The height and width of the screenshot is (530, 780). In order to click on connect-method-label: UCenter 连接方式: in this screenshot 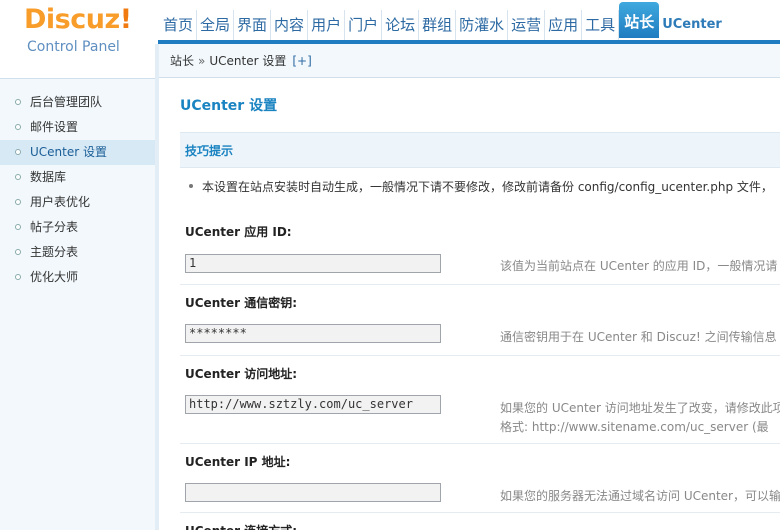, I will do `click(241, 526)`.